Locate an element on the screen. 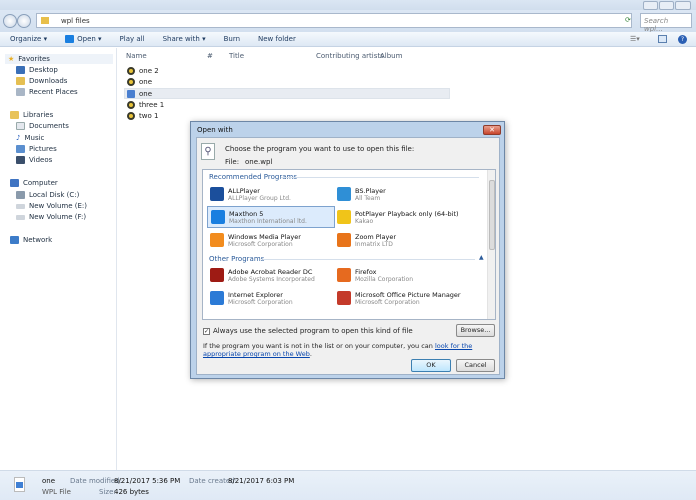  nav-label: Documents is located at coordinates (49, 126).